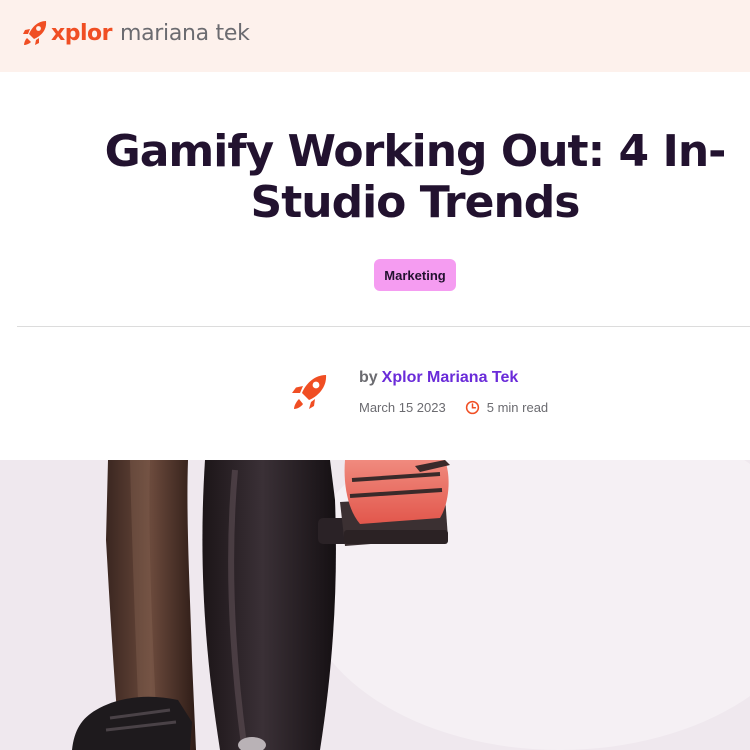 Image resolution: width=750 pixels, height=750 pixels. Describe the element at coordinates (184, 33) in the screenshot. I see `logo-product-text: mariana tek` at that location.